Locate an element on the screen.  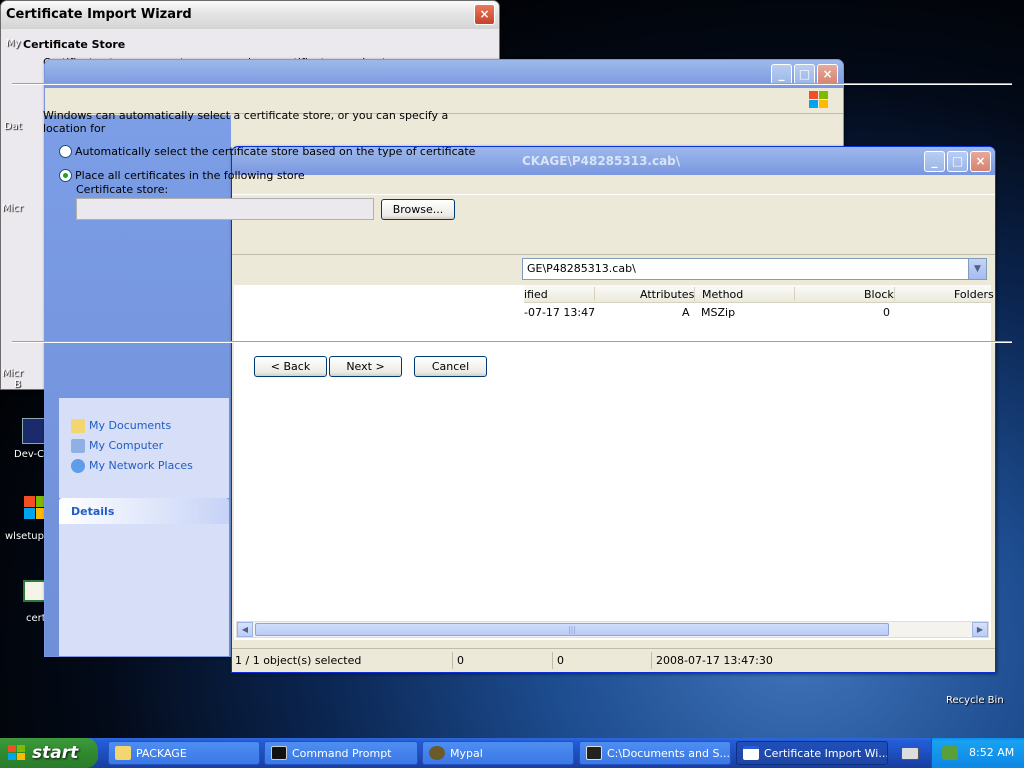
keyboard-icon is located at coordinates (910, 753).